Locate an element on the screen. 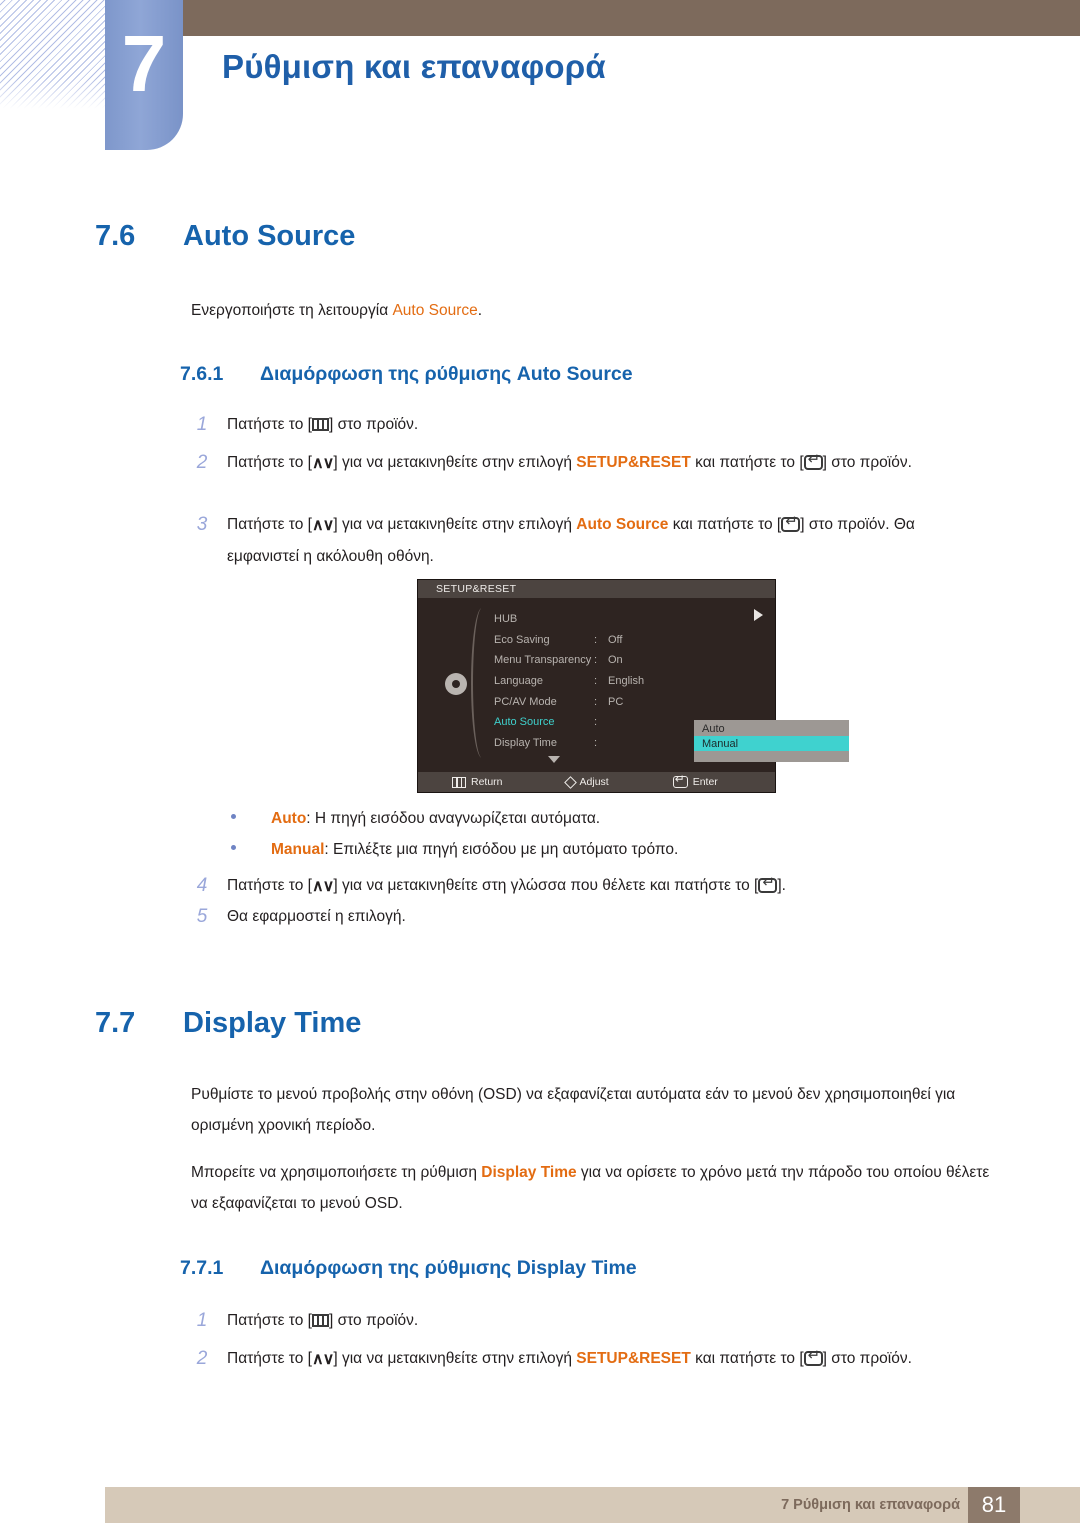 Image resolution: width=1080 pixels, height=1527 pixels. osd-menu-row: HUB is located at coordinates (631, 619).